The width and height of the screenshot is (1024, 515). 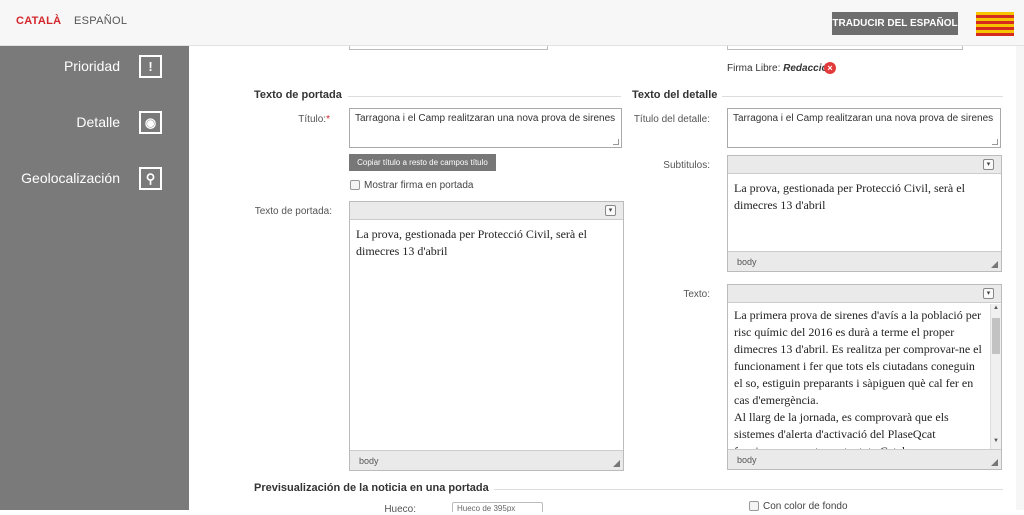 I want to click on scrolled-input-right, so click(x=845, y=48).